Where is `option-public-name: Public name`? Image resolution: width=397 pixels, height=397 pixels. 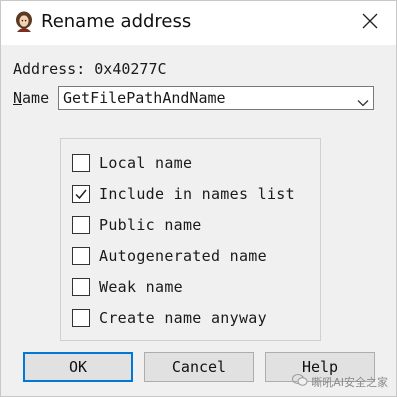
option-public-name: Public name is located at coordinates (137, 225).